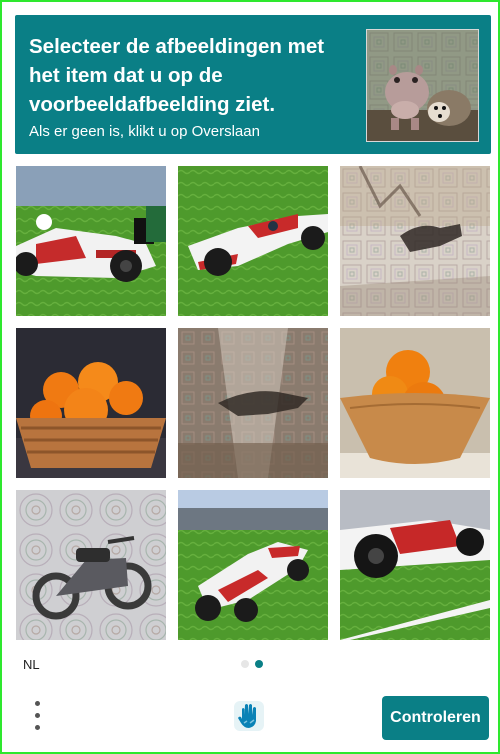  What do you see at coordinates (435, 718) in the screenshot?
I see `verify-button: Controleren` at bounding box center [435, 718].